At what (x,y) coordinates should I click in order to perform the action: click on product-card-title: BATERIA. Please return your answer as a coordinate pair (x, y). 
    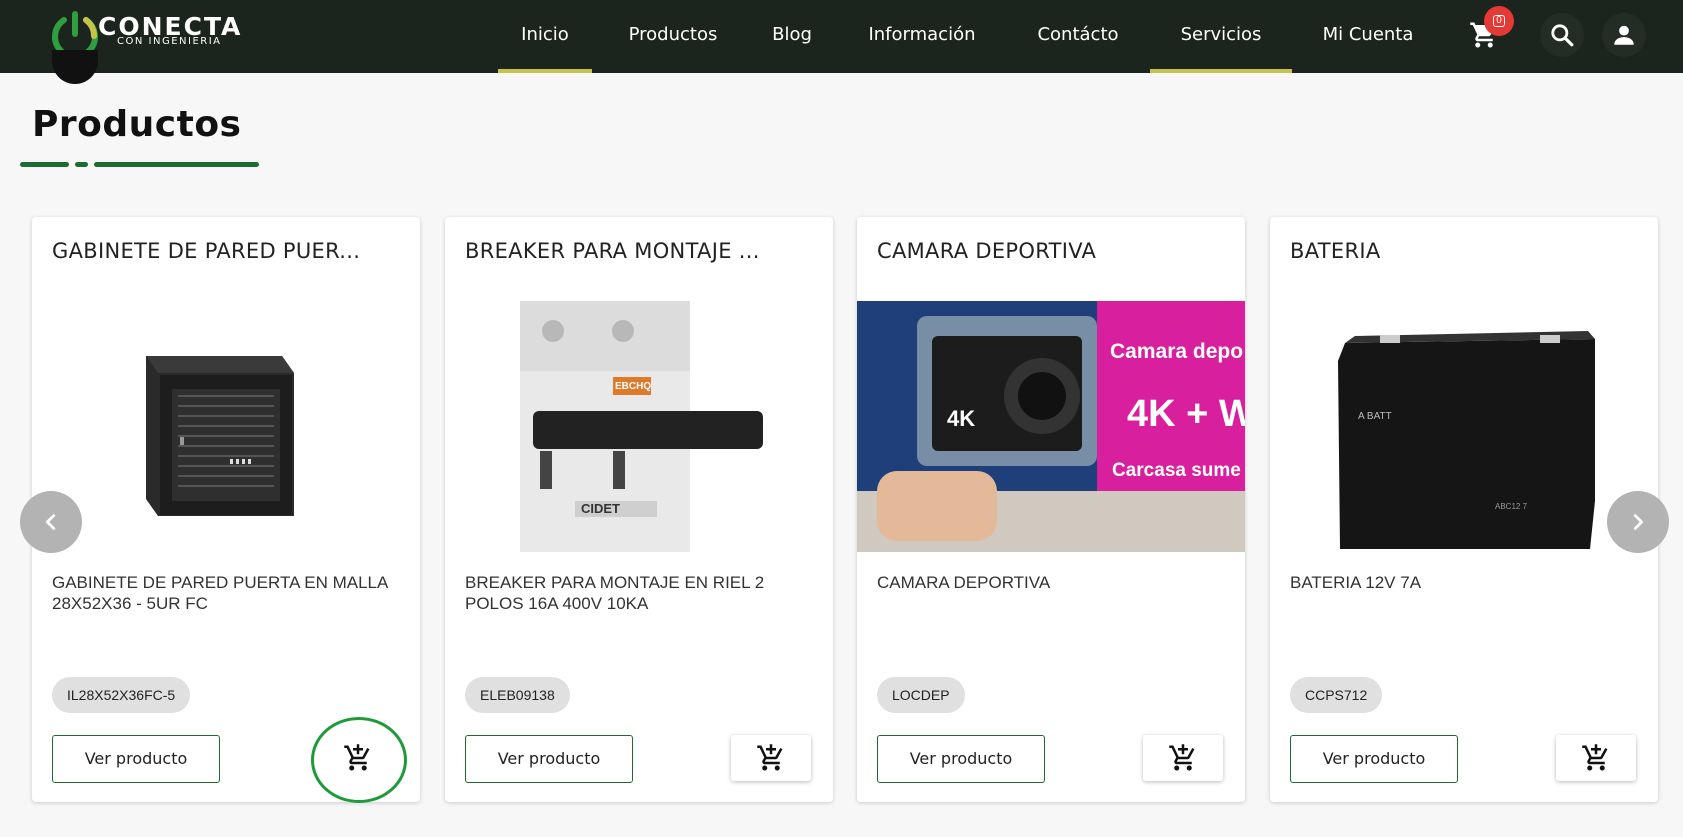
    Looking at the image, I should click on (1465, 251).